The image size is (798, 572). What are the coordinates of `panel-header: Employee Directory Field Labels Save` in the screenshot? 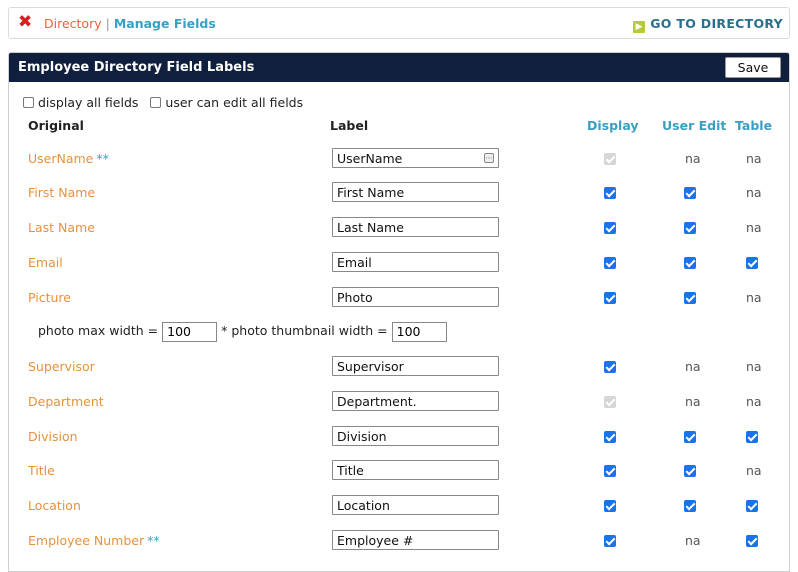 It's located at (399, 67).